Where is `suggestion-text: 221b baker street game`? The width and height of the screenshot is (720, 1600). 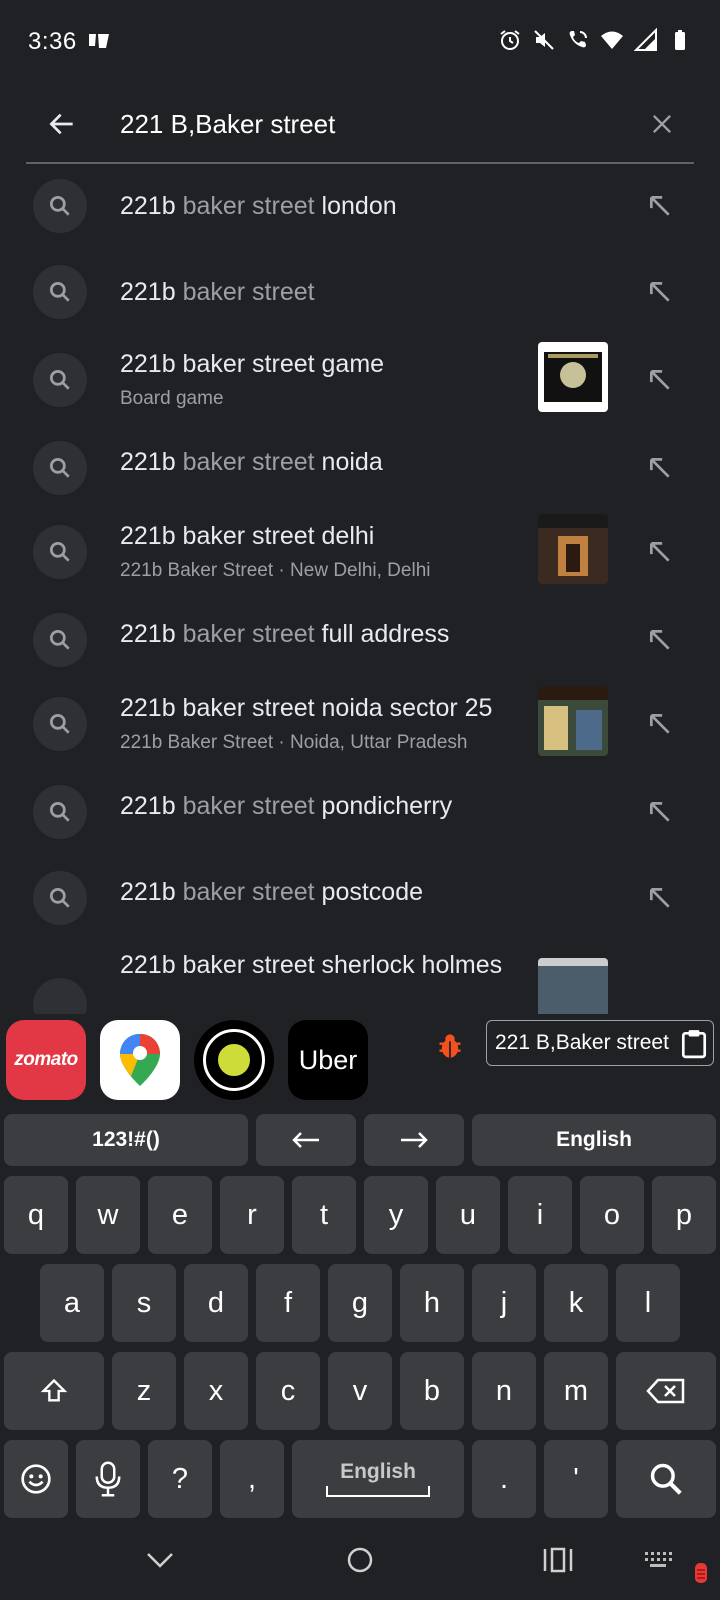
suggestion-text: 221b baker street game is located at coordinates (252, 364).